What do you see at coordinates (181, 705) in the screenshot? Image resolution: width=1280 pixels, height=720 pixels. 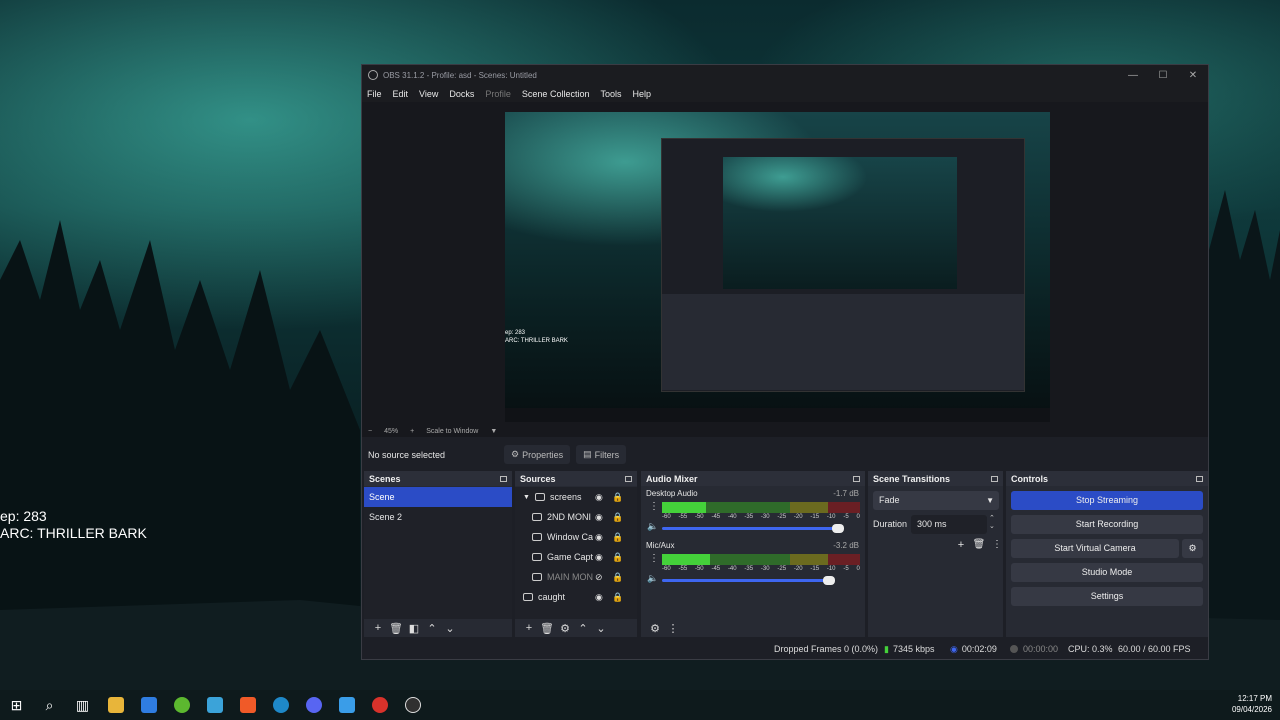 I see `utorrent-icon` at bounding box center [181, 705].